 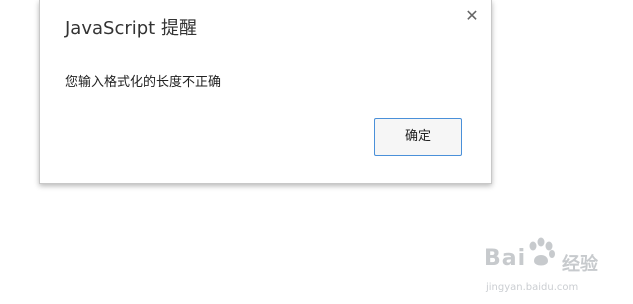 What do you see at coordinates (505, 258) in the screenshot?
I see `watermark-brand: Bai` at bounding box center [505, 258].